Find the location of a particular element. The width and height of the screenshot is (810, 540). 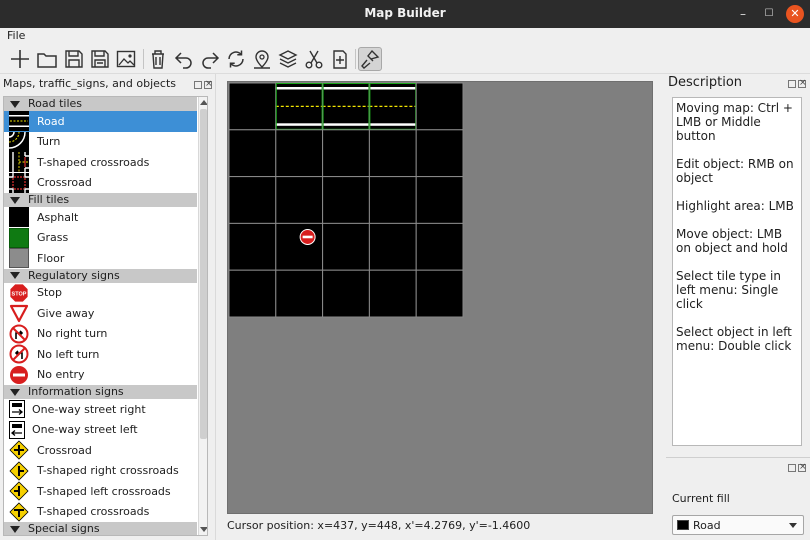

save-button is located at coordinates (74, 59).